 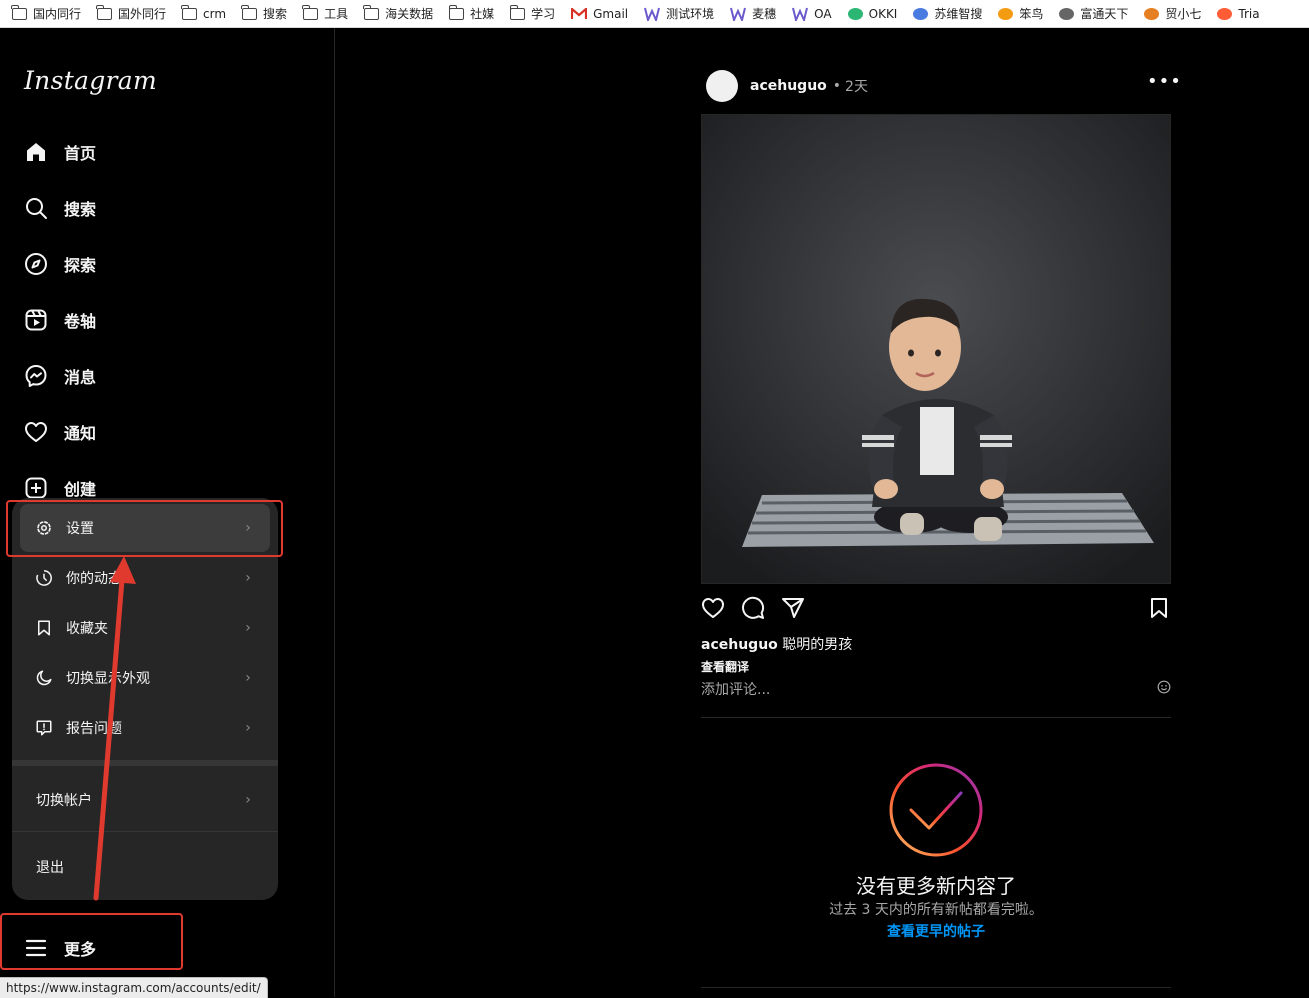 What do you see at coordinates (1164, 84) in the screenshot?
I see `more-options-icon: •••` at bounding box center [1164, 84].